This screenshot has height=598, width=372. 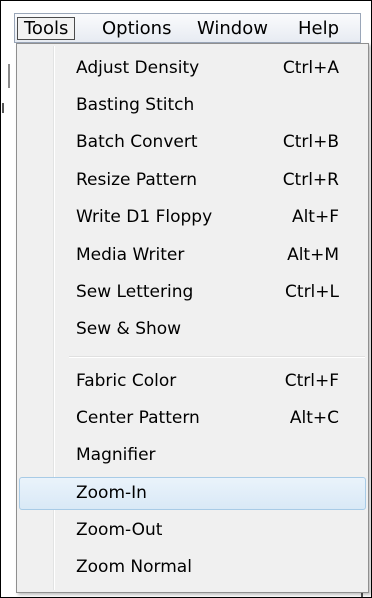 What do you see at coordinates (111, 493) in the screenshot?
I see `menu-item-label: Zoom-In` at bounding box center [111, 493].